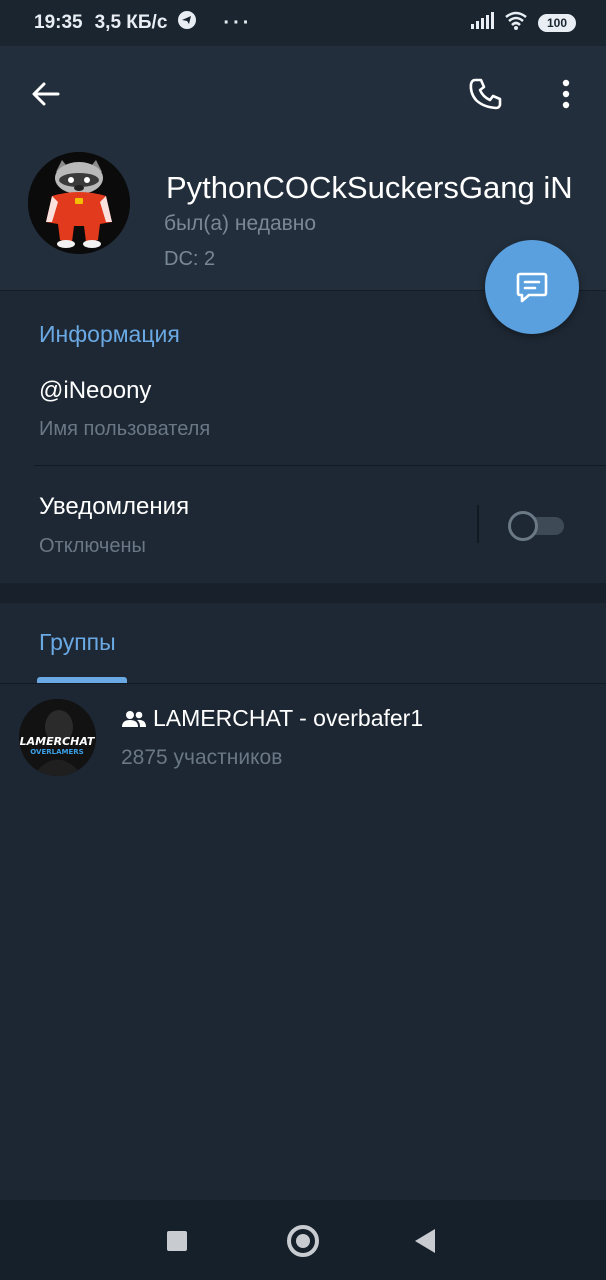  What do you see at coordinates (92, 546) in the screenshot?
I see `notifications-value: Отключены` at bounding box center [92, 546].